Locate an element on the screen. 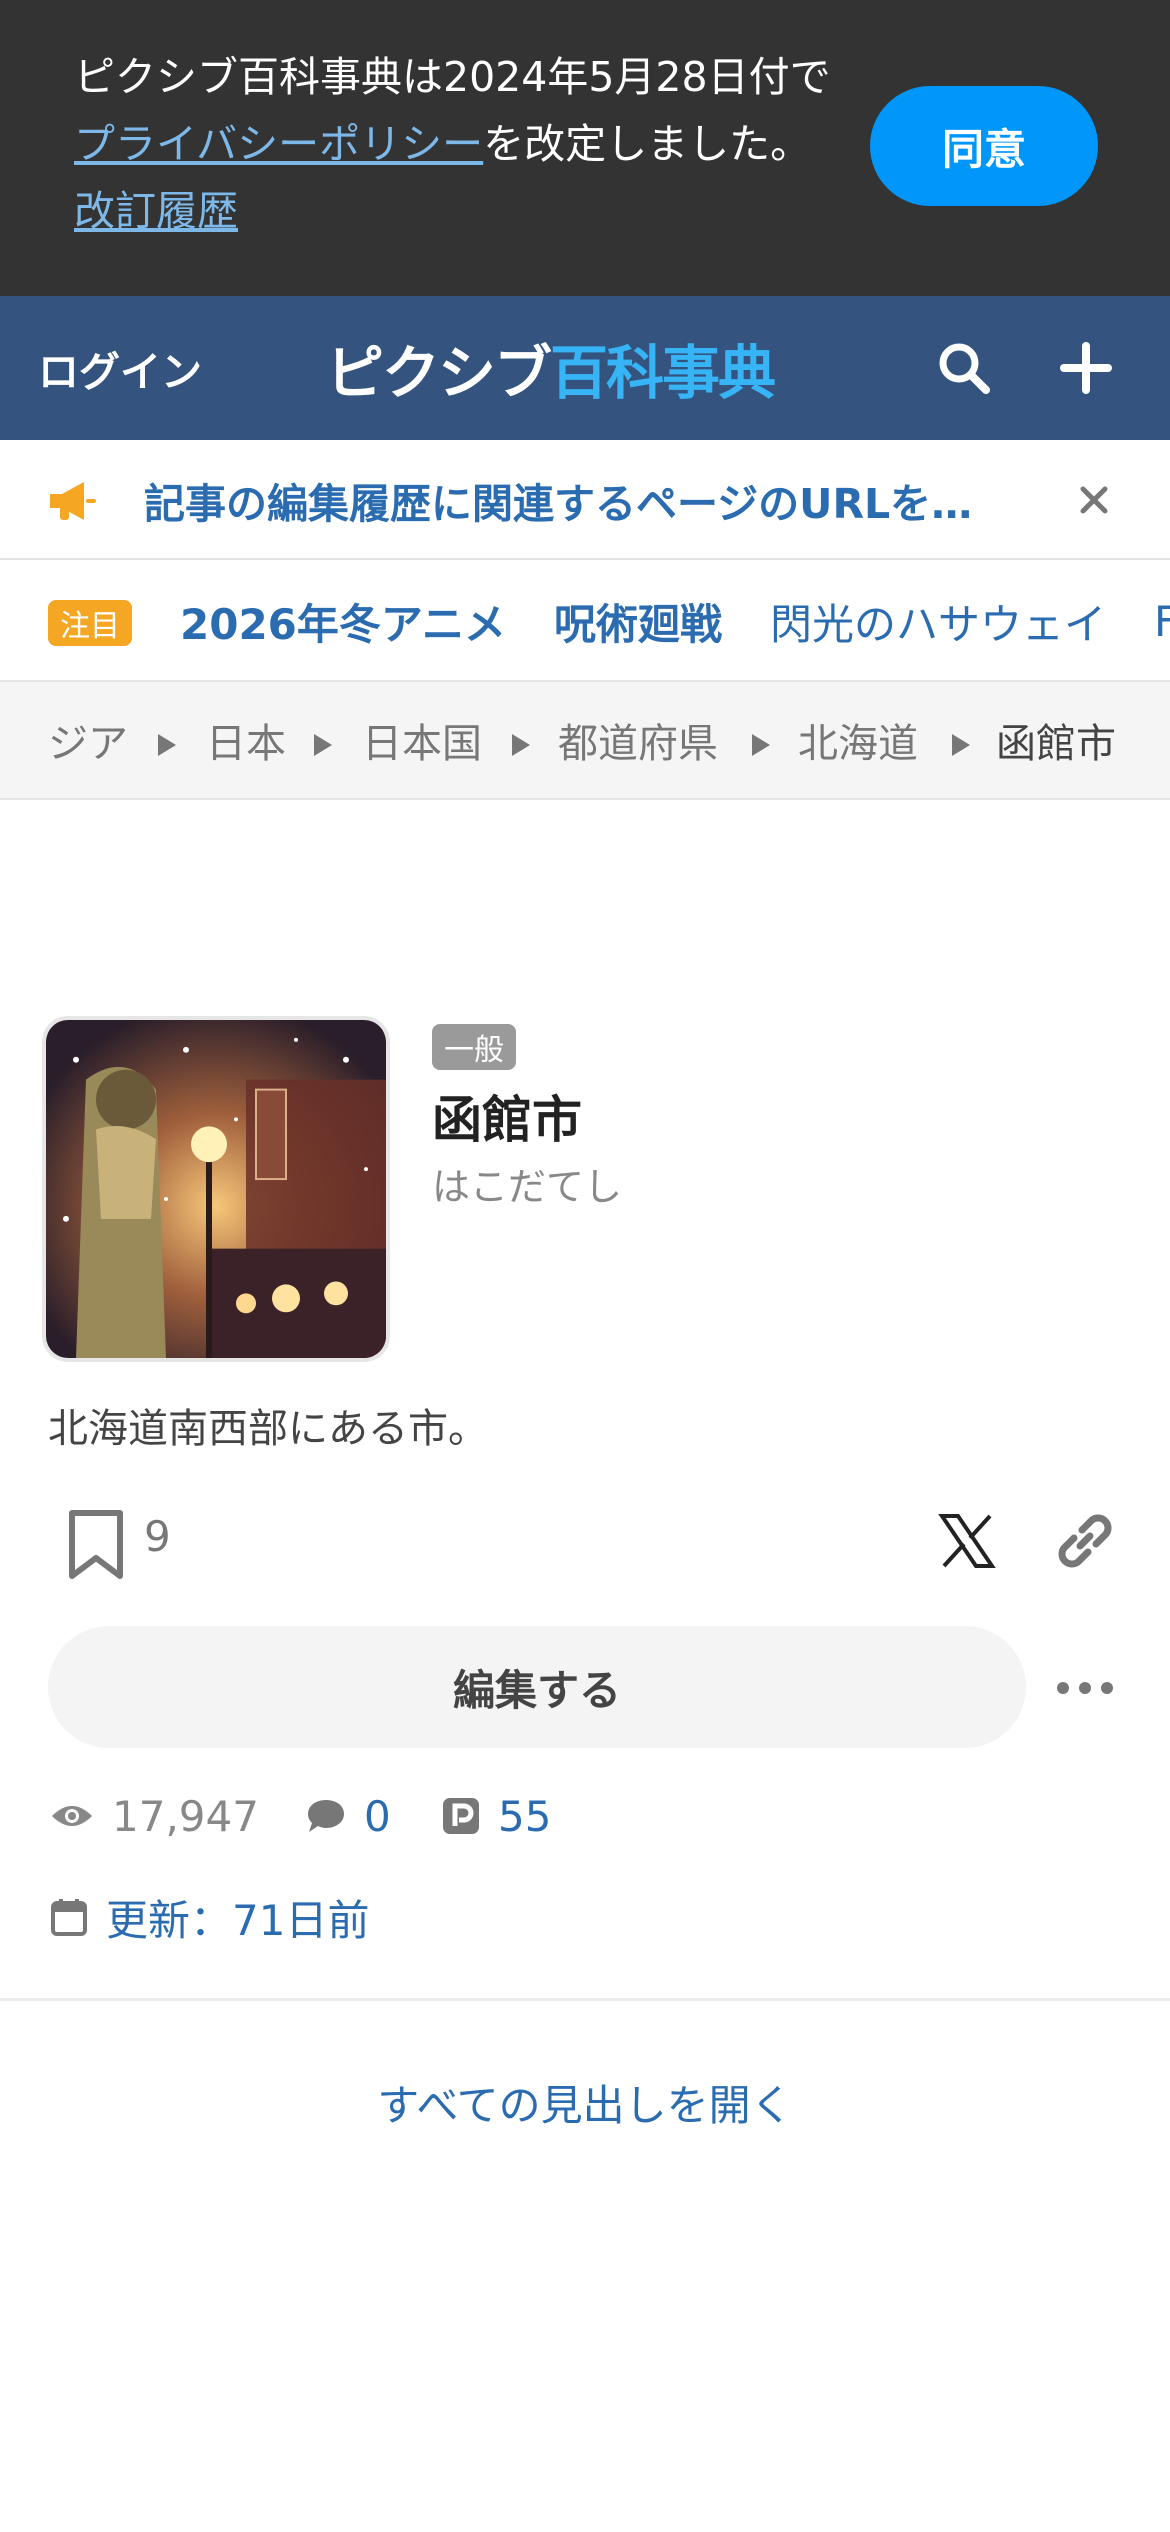 The image size is (1170, 2532). comment-count: 0 is located at coordinates (348, 1816).